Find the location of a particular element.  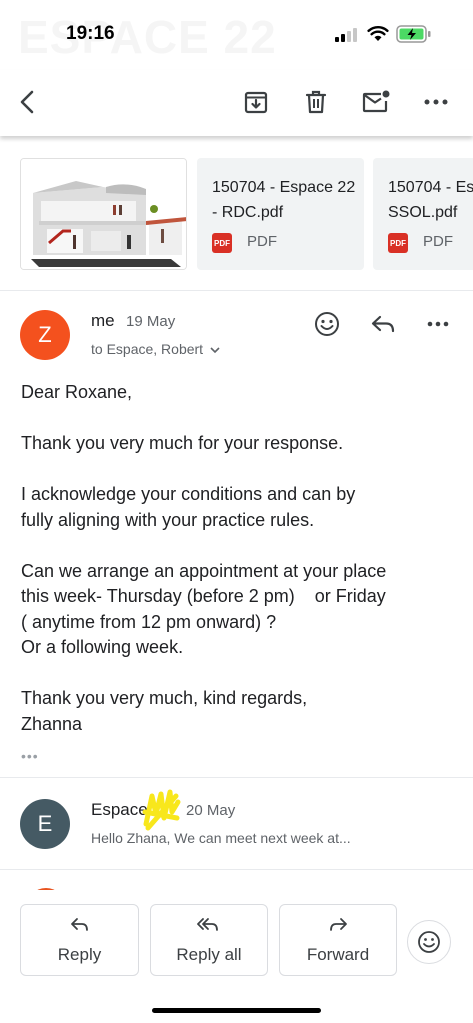

delete-button is located at coordinates (316, 102).